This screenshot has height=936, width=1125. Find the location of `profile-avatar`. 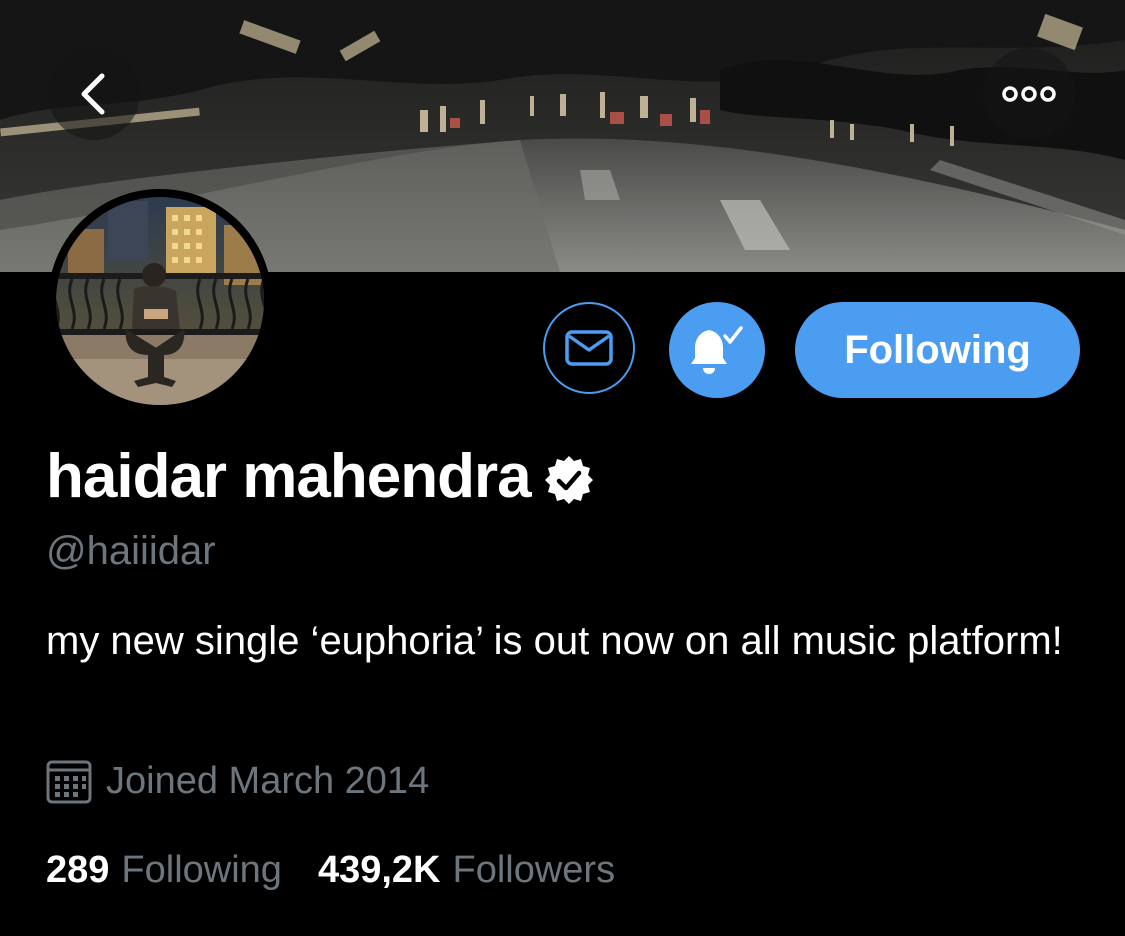

profile-avatar is located at coordinates (160, 301).